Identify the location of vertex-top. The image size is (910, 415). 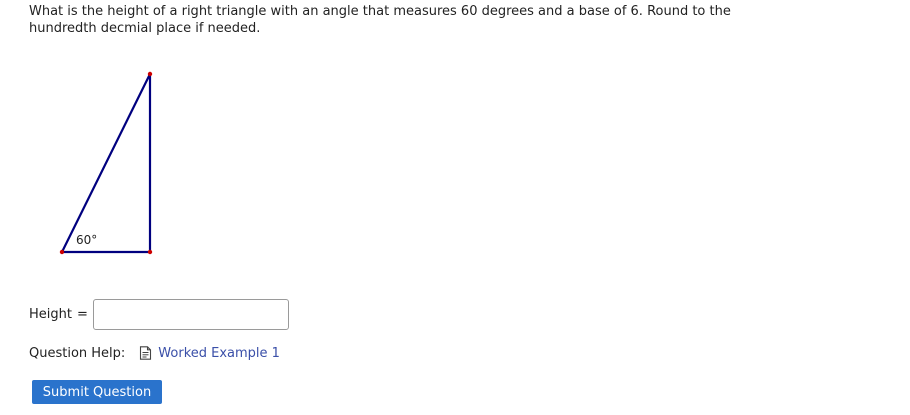
(150, 74).